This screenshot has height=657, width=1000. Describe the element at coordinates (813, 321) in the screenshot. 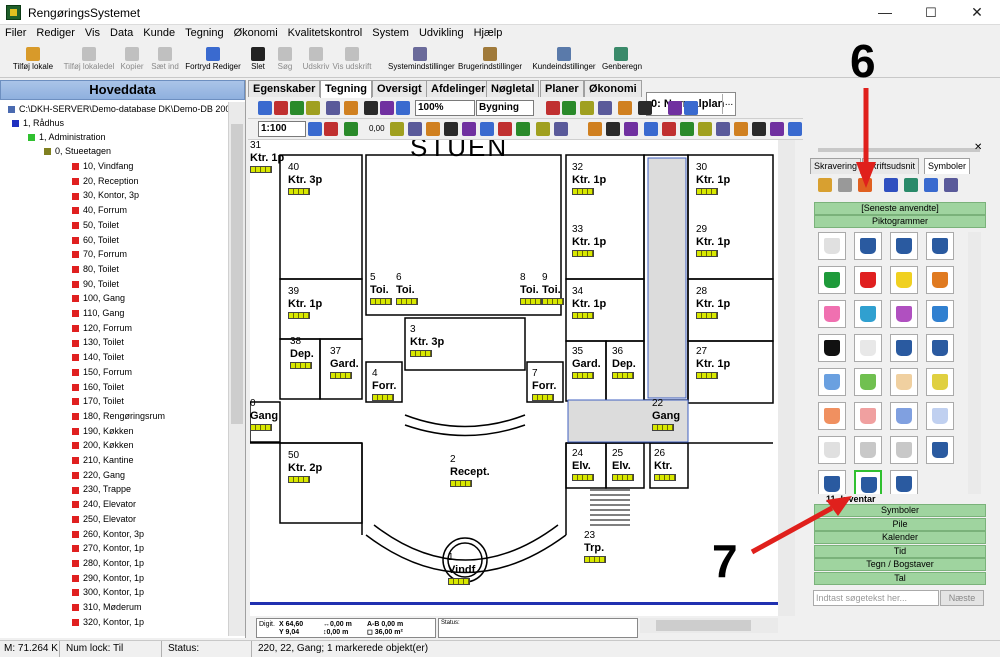

I see `annotation-arrows` at that location.